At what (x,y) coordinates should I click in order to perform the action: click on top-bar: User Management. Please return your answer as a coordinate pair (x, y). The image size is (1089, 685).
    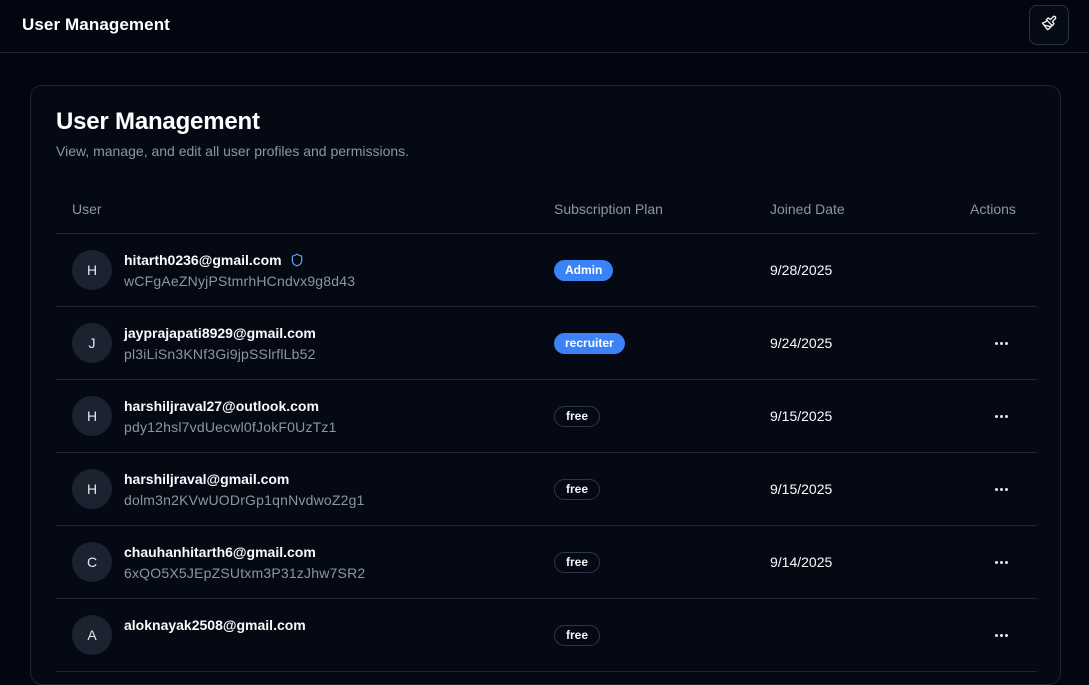
    Looking at the image, I should click on (544, 26).